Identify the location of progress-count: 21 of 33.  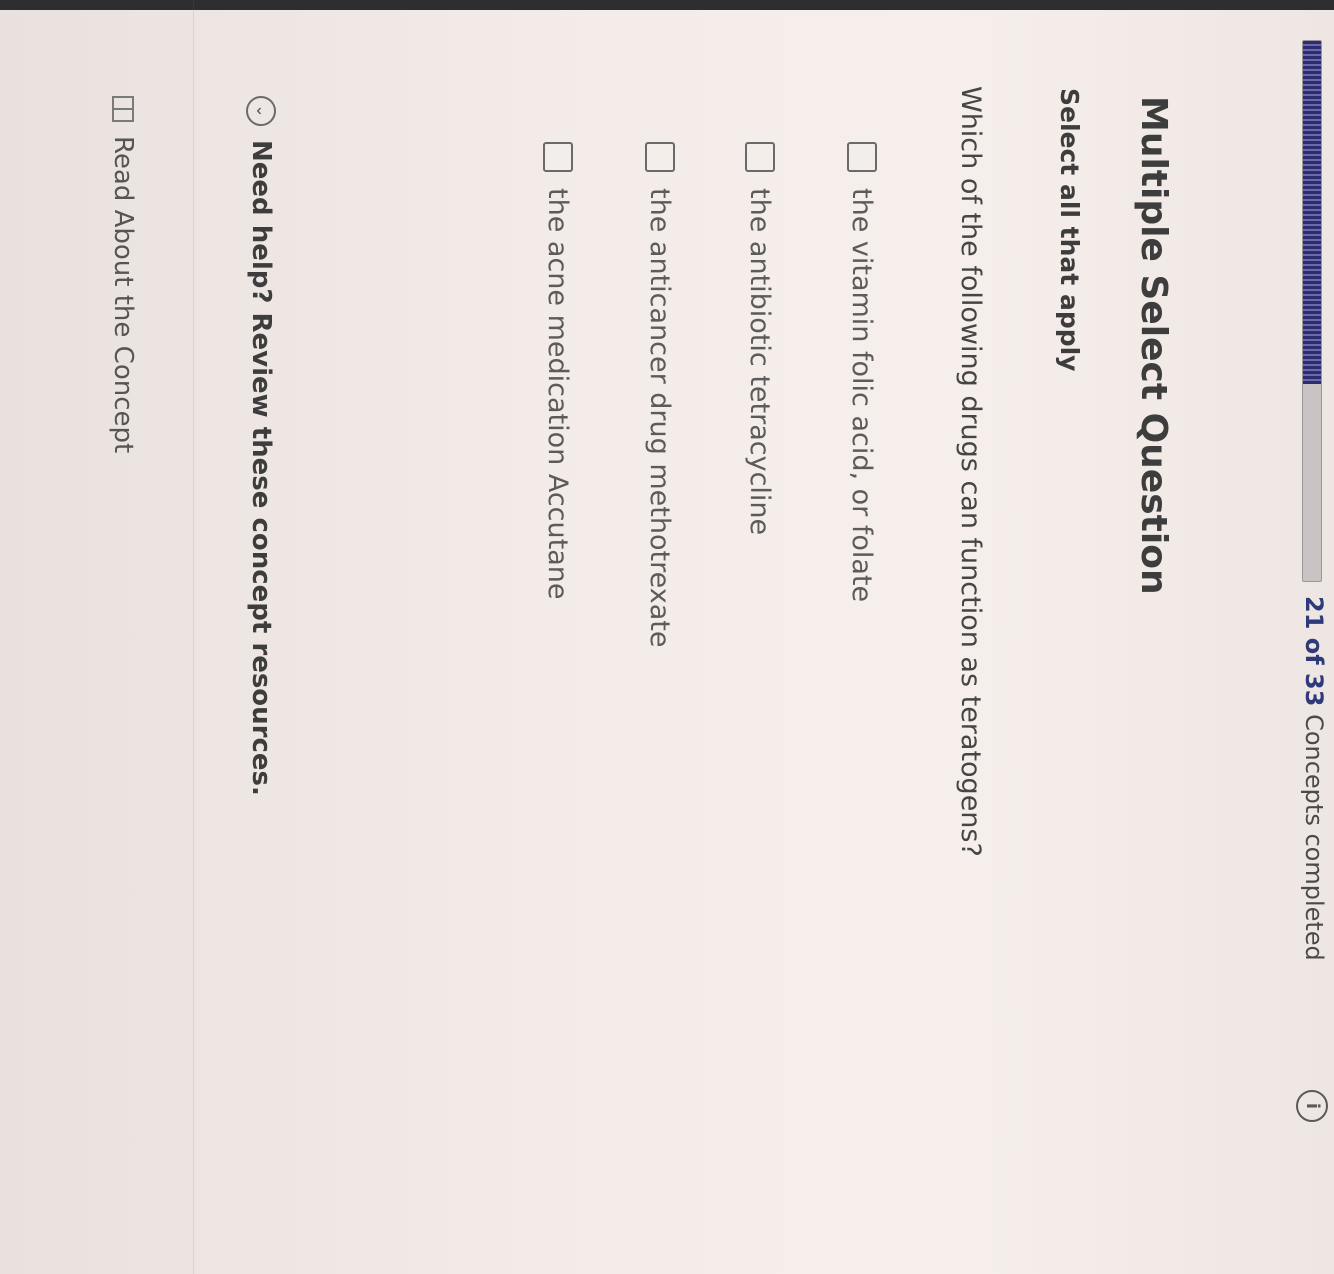
(1314, 651).